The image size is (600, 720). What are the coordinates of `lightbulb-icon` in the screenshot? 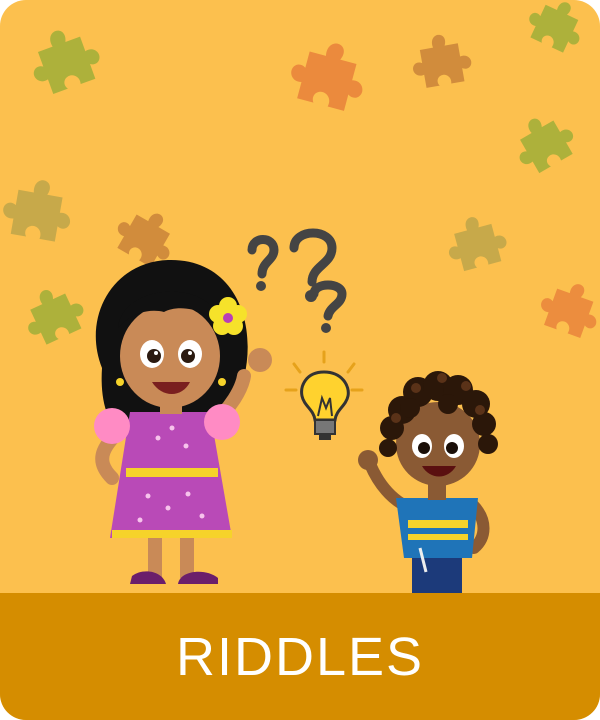 It's located at (324, 395).